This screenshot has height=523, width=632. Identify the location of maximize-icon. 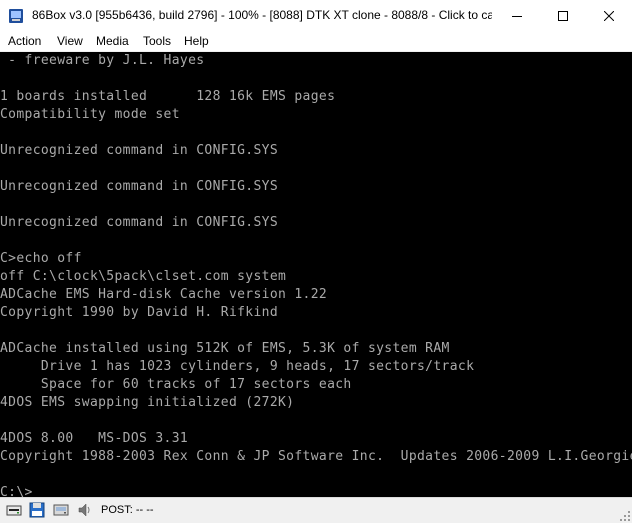
(563, 15).